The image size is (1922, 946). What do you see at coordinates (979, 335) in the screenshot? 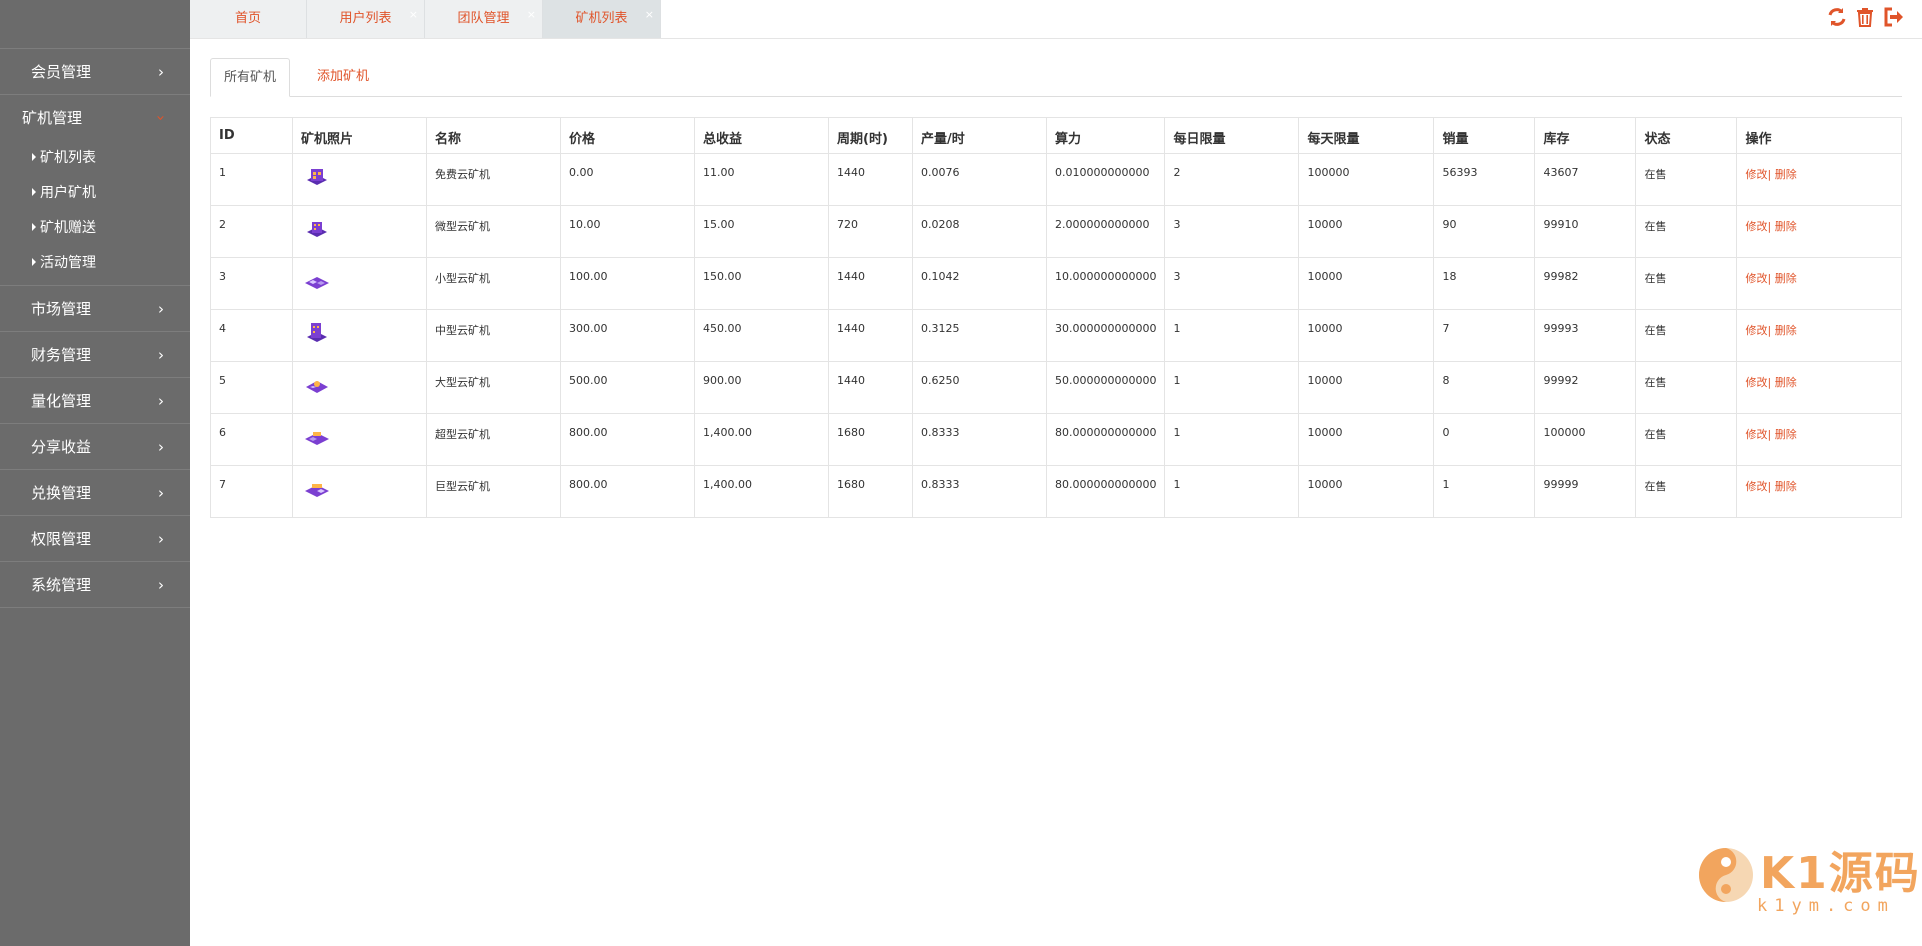
I see `cell-output: 0.3125` at bounding box center [979, 335].